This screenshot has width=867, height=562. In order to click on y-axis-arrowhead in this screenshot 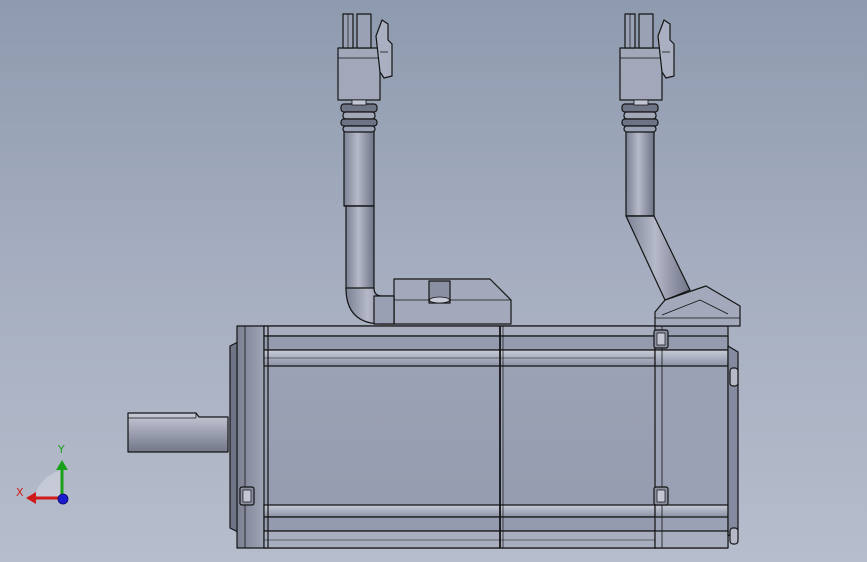, I will do `click(62, 465)`.